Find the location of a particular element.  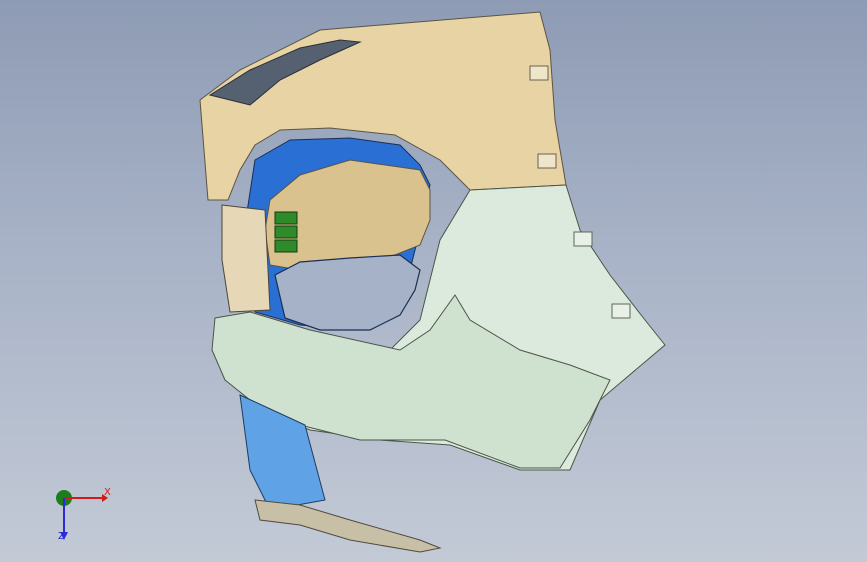

coordinate-triad is located at coordinates (82, 515).